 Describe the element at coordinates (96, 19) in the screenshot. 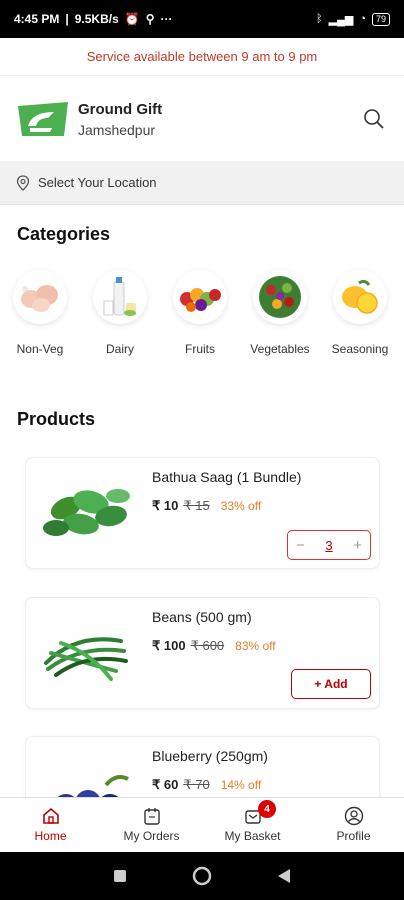

I see `status-speed: 9.5KB/s` at that location.